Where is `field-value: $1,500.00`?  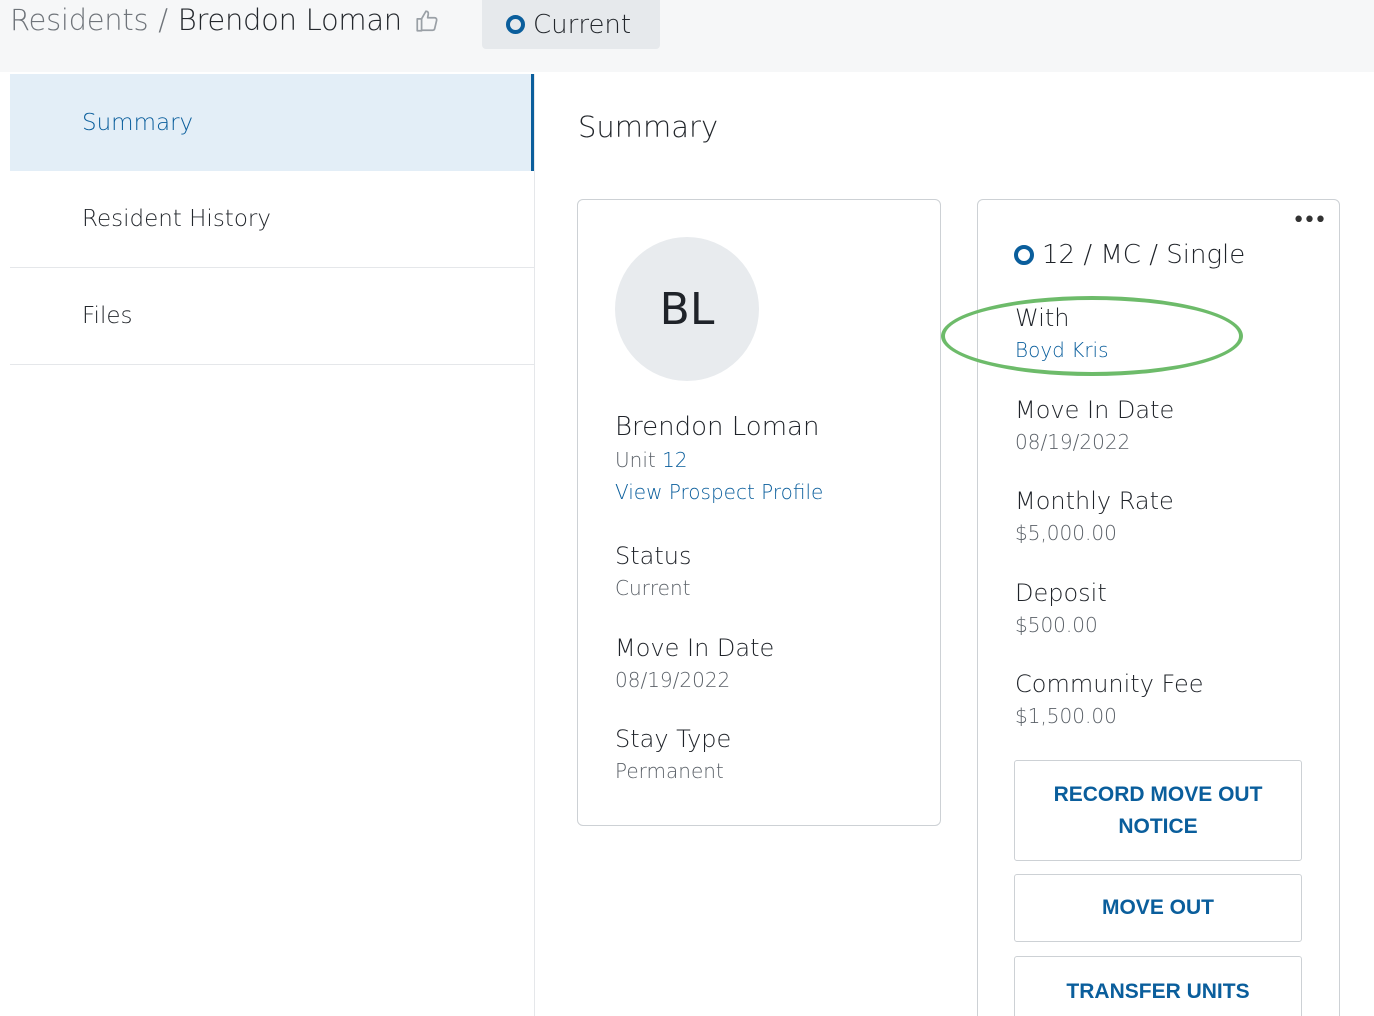
field-value: $1,500.00 is located at coordinates (1066, 716).